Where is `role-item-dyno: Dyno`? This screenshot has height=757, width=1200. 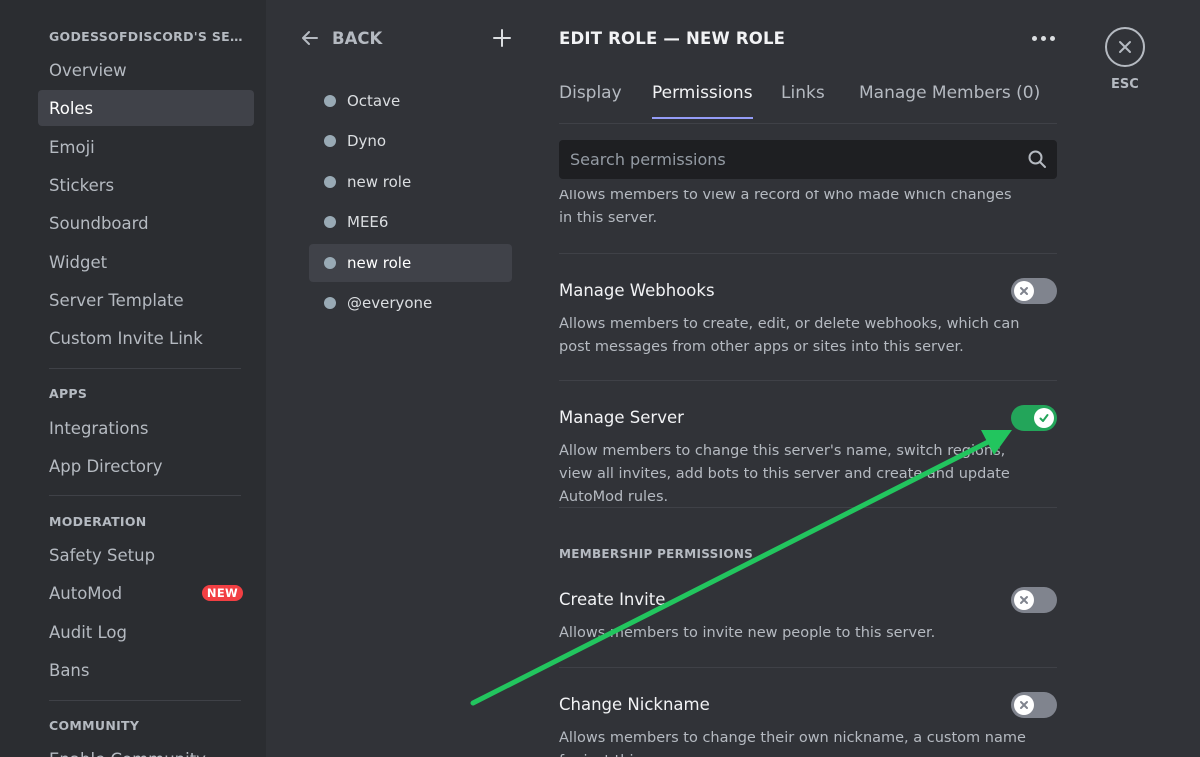 role-item-dyno: Dyno is located at coordinates (410, 141).